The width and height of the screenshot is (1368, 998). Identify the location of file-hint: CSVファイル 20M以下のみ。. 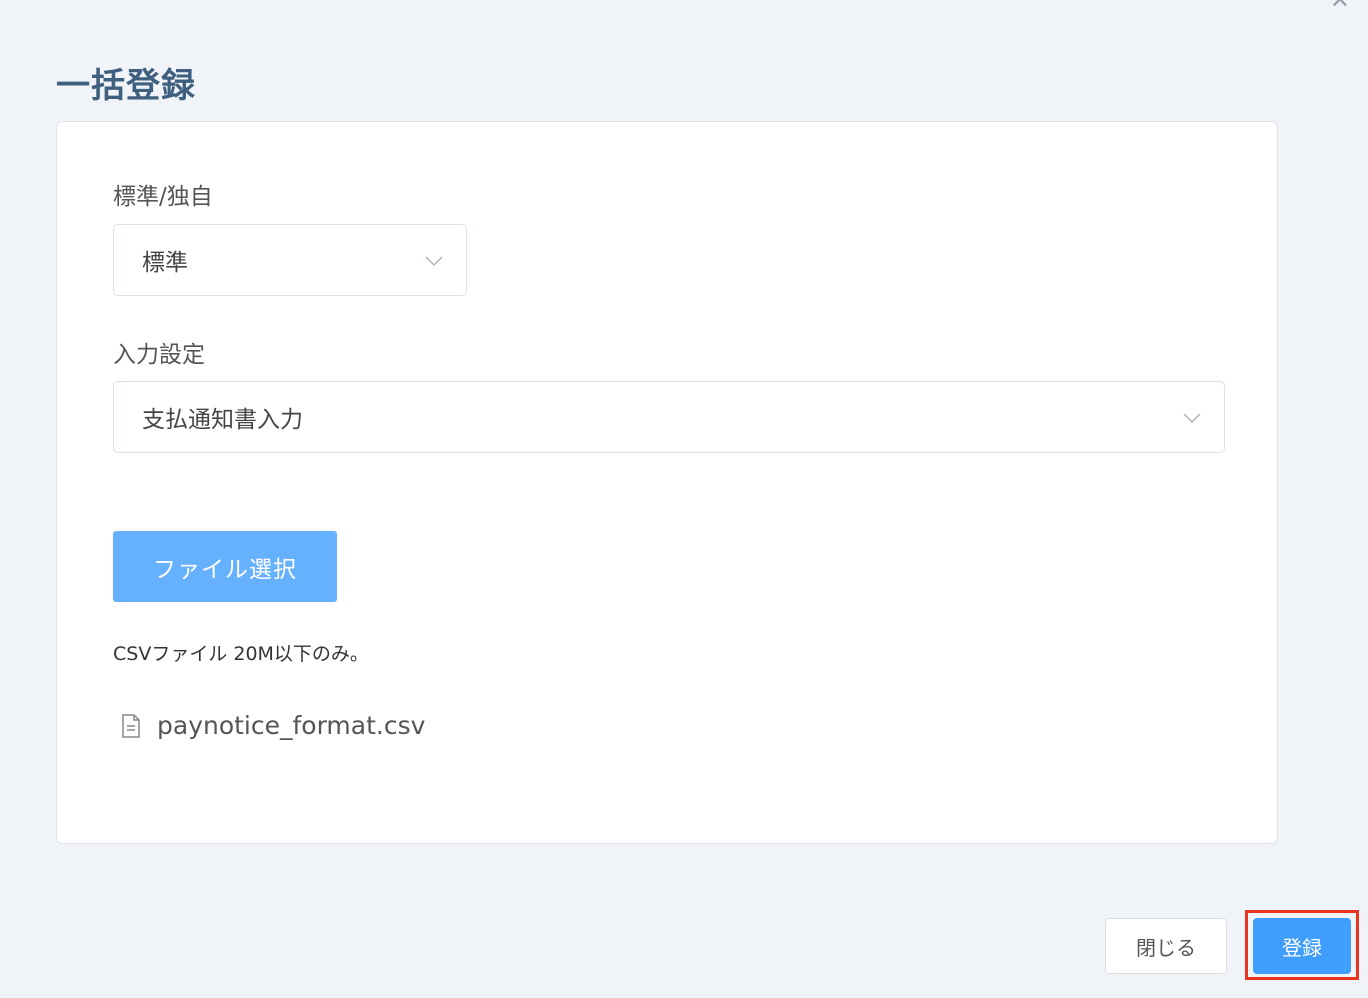
(241, 654).